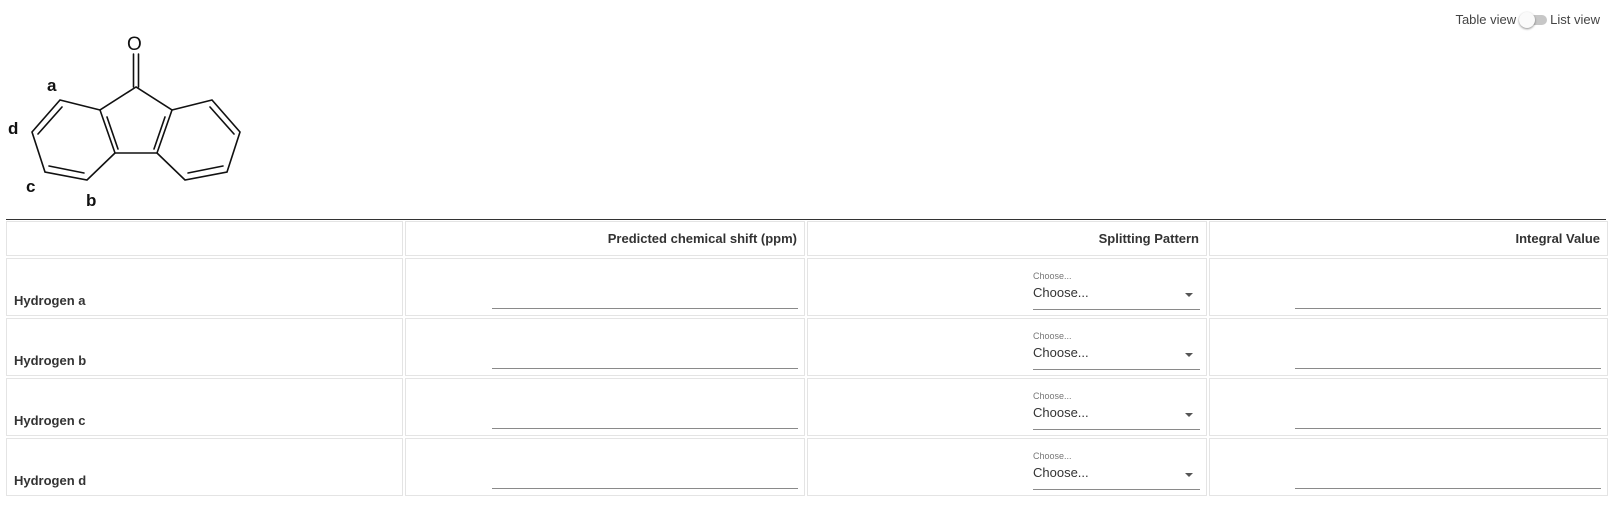  What do you see at coordinates (1448, 478) in the screenshot?
I see `integral-input-d` at bounding box center [1448, 478].